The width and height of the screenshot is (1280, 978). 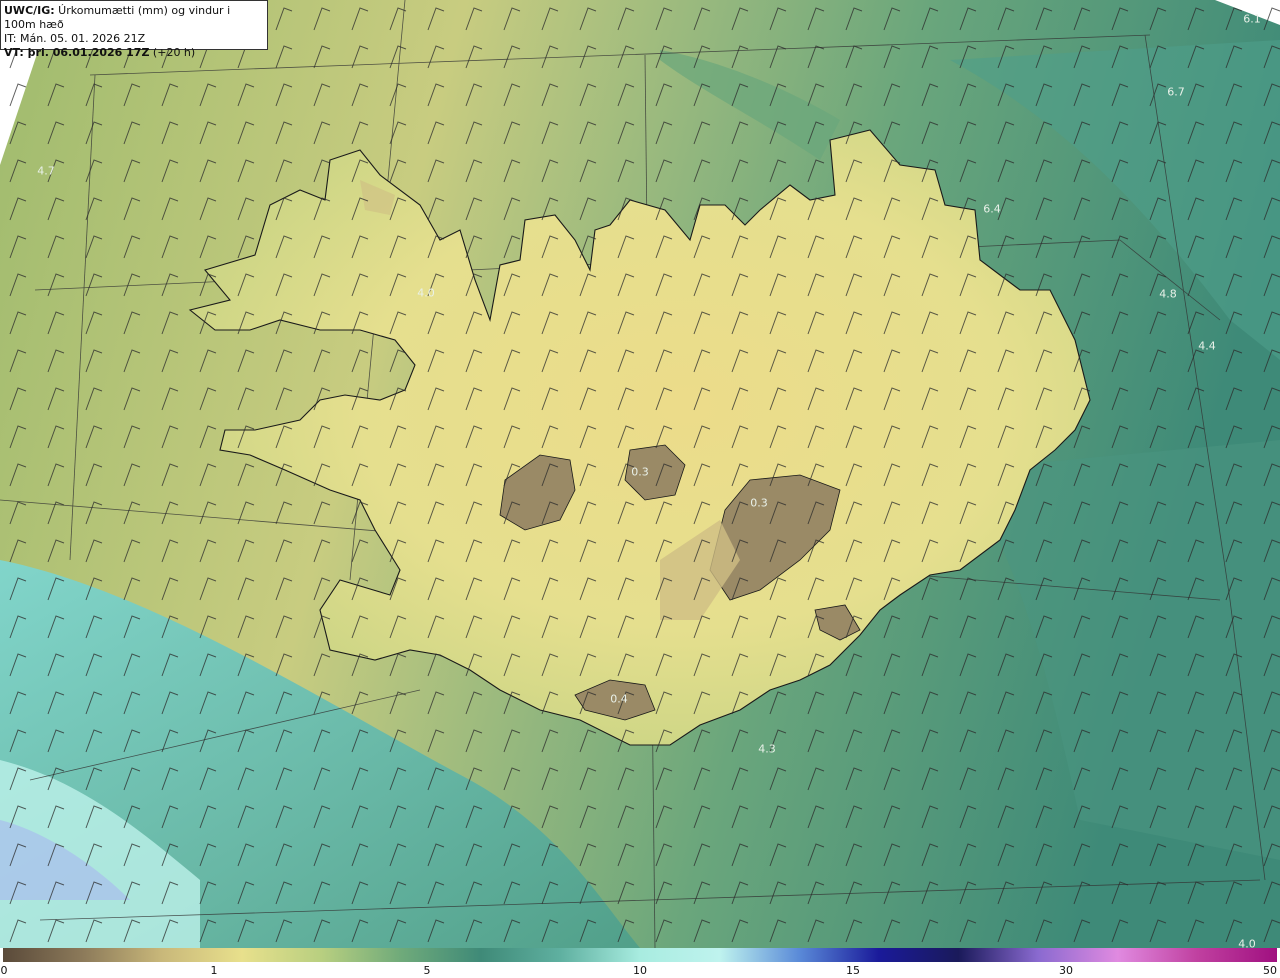 I want to click on product-code: UWC/IG:, so click(x=29, y=10).